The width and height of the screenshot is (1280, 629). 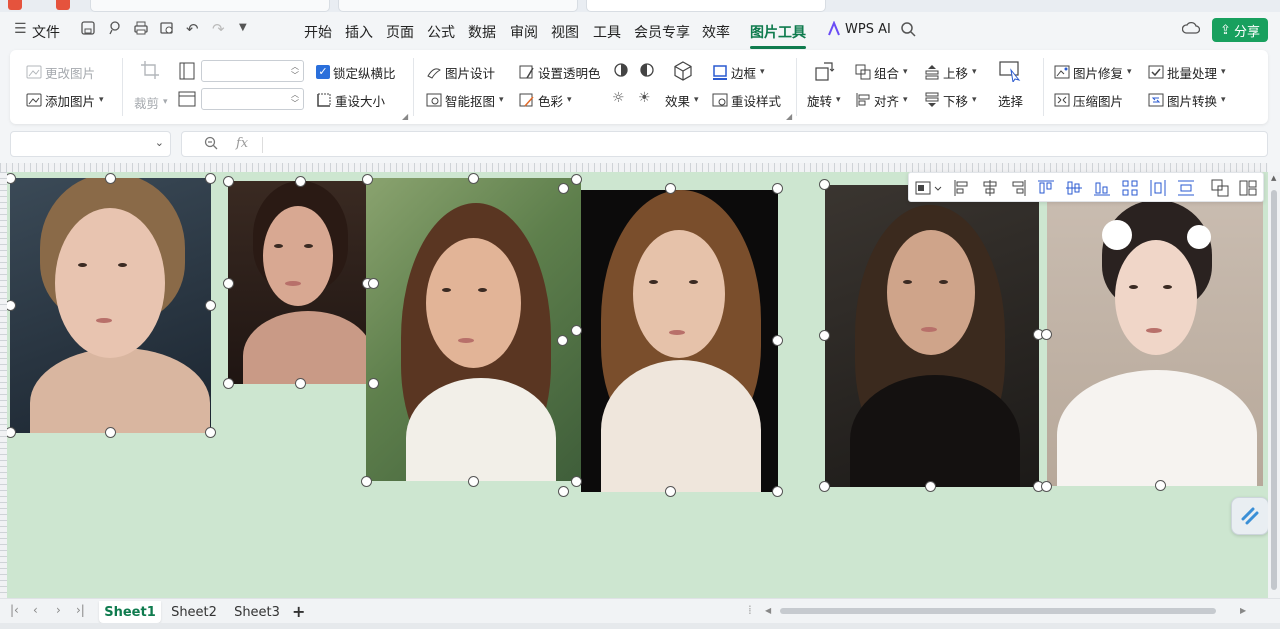 I want to click on prev-sheet-icon: ‹, so click(x=35, y=610).